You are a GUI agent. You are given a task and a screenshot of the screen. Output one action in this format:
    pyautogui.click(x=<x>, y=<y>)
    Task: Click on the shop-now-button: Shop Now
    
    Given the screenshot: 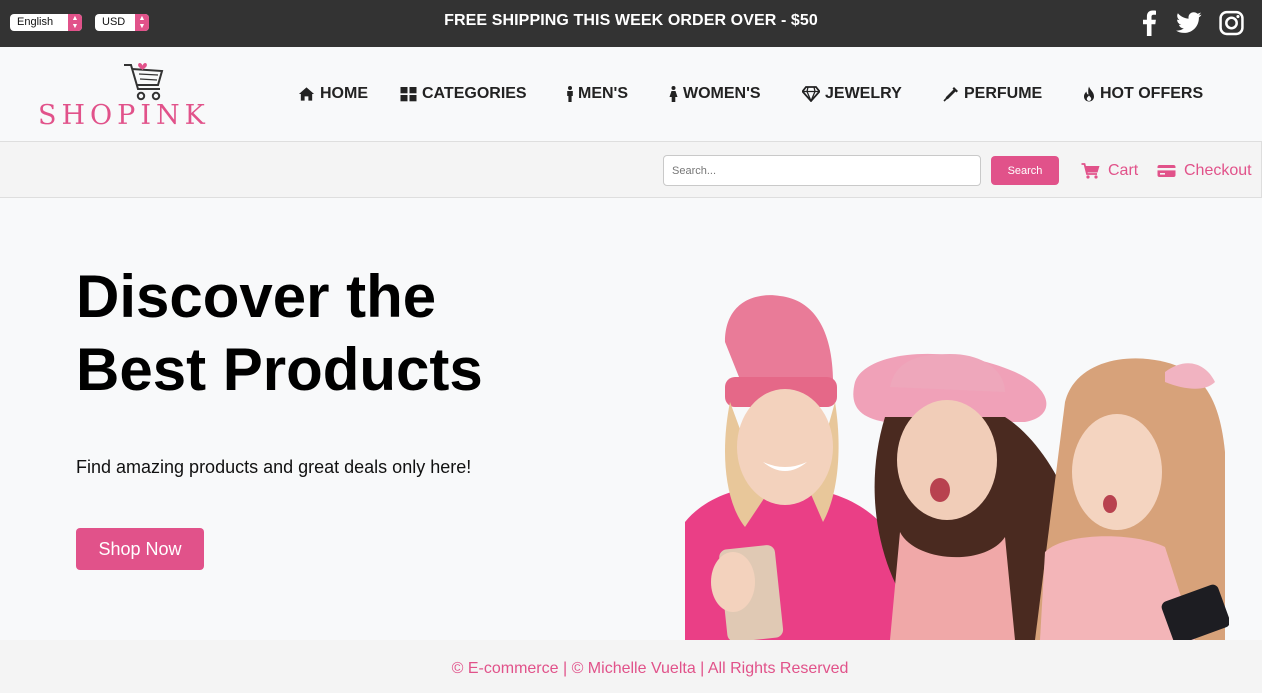 What is the action you would take?
    pyautogui.click(x=140, y=549)
    